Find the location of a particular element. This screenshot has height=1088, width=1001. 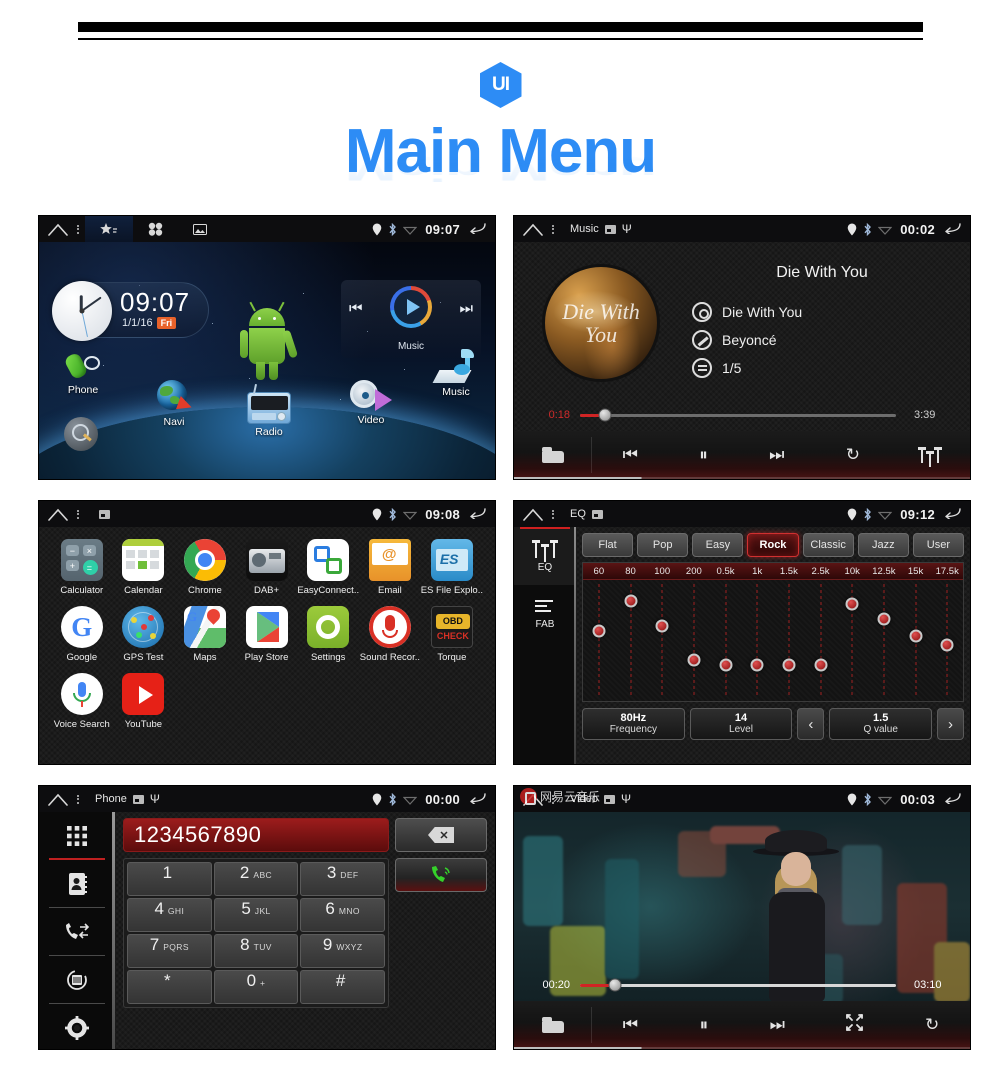

album-art: Die With You is located at coordinates (601, 323).